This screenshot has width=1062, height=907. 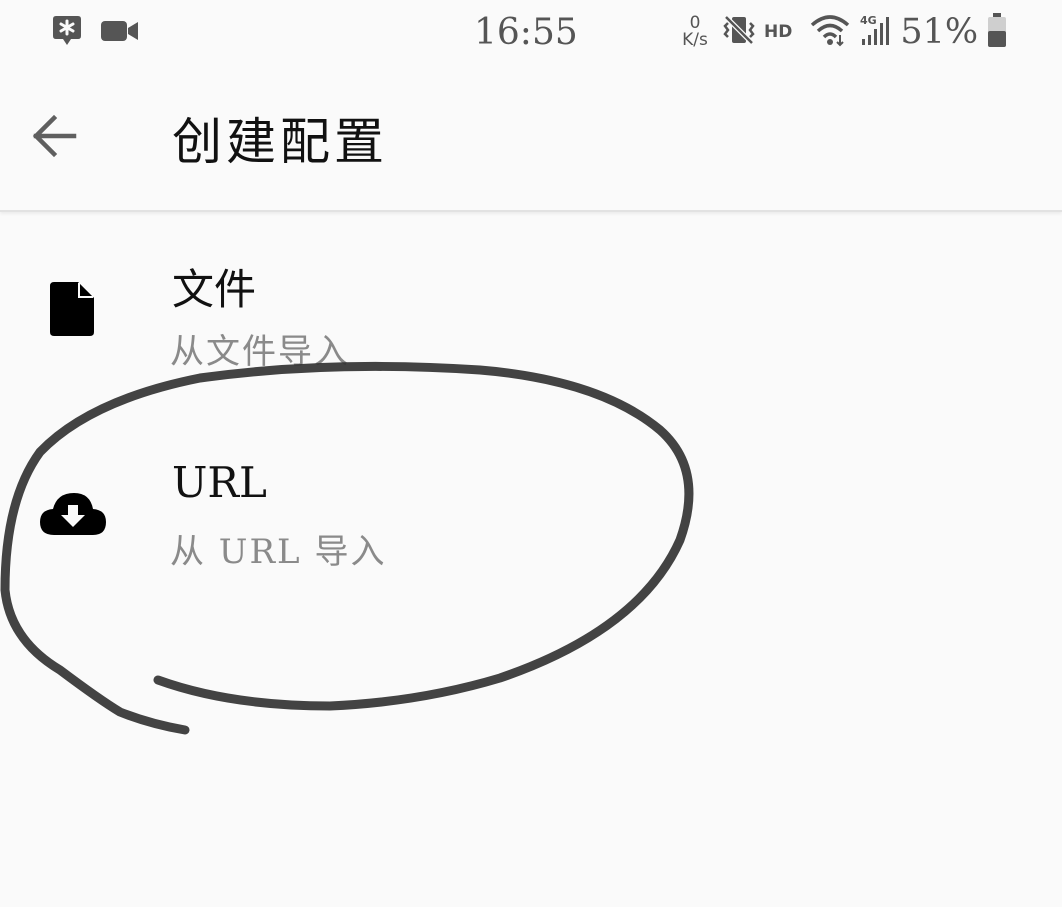 I want to click on list-item-title: URL, so click(x=219, y=482).